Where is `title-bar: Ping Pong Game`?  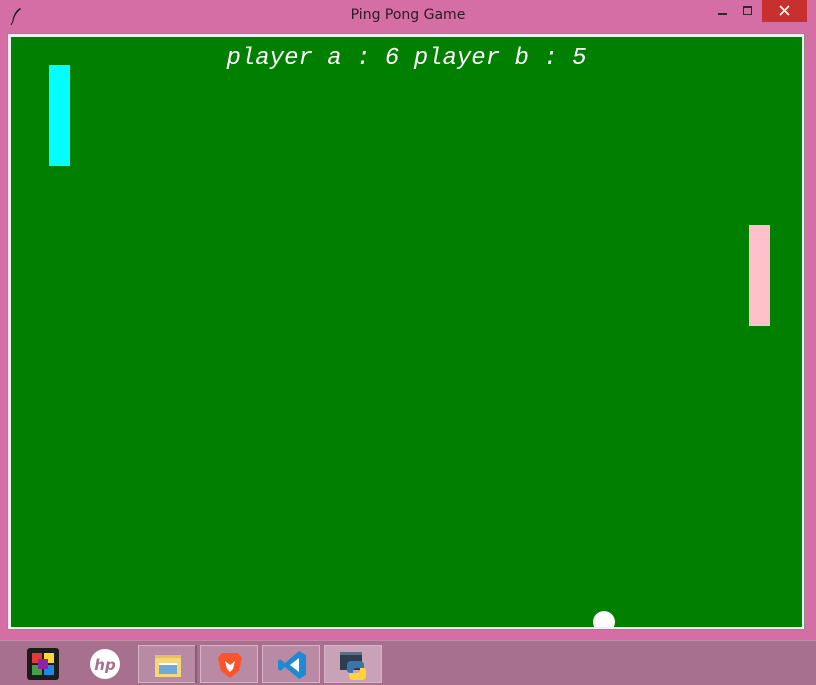 title-bar: Ping Pong Game is located at coordinates (408, 16).